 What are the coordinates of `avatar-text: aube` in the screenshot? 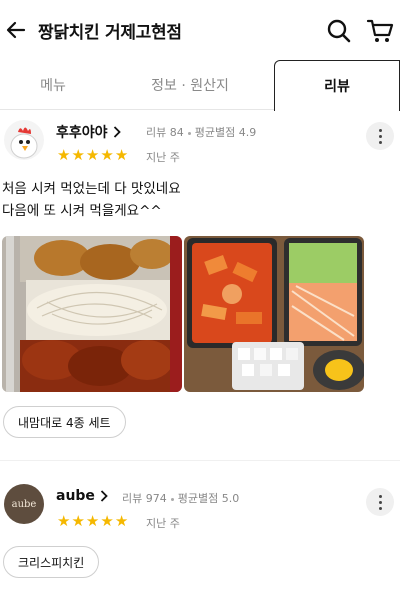 It's located at (24, 504).